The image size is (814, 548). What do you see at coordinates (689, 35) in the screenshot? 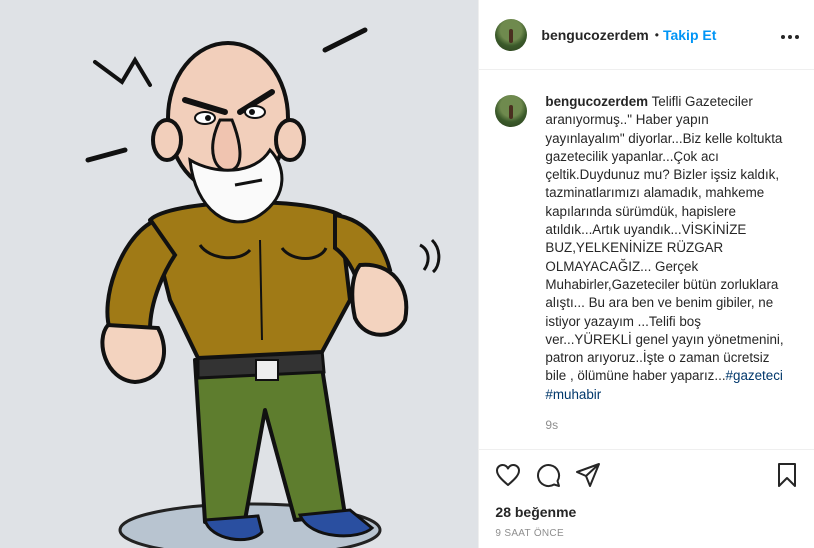
I see `follow-button: Takip Et` at bounding box center [689, 35].